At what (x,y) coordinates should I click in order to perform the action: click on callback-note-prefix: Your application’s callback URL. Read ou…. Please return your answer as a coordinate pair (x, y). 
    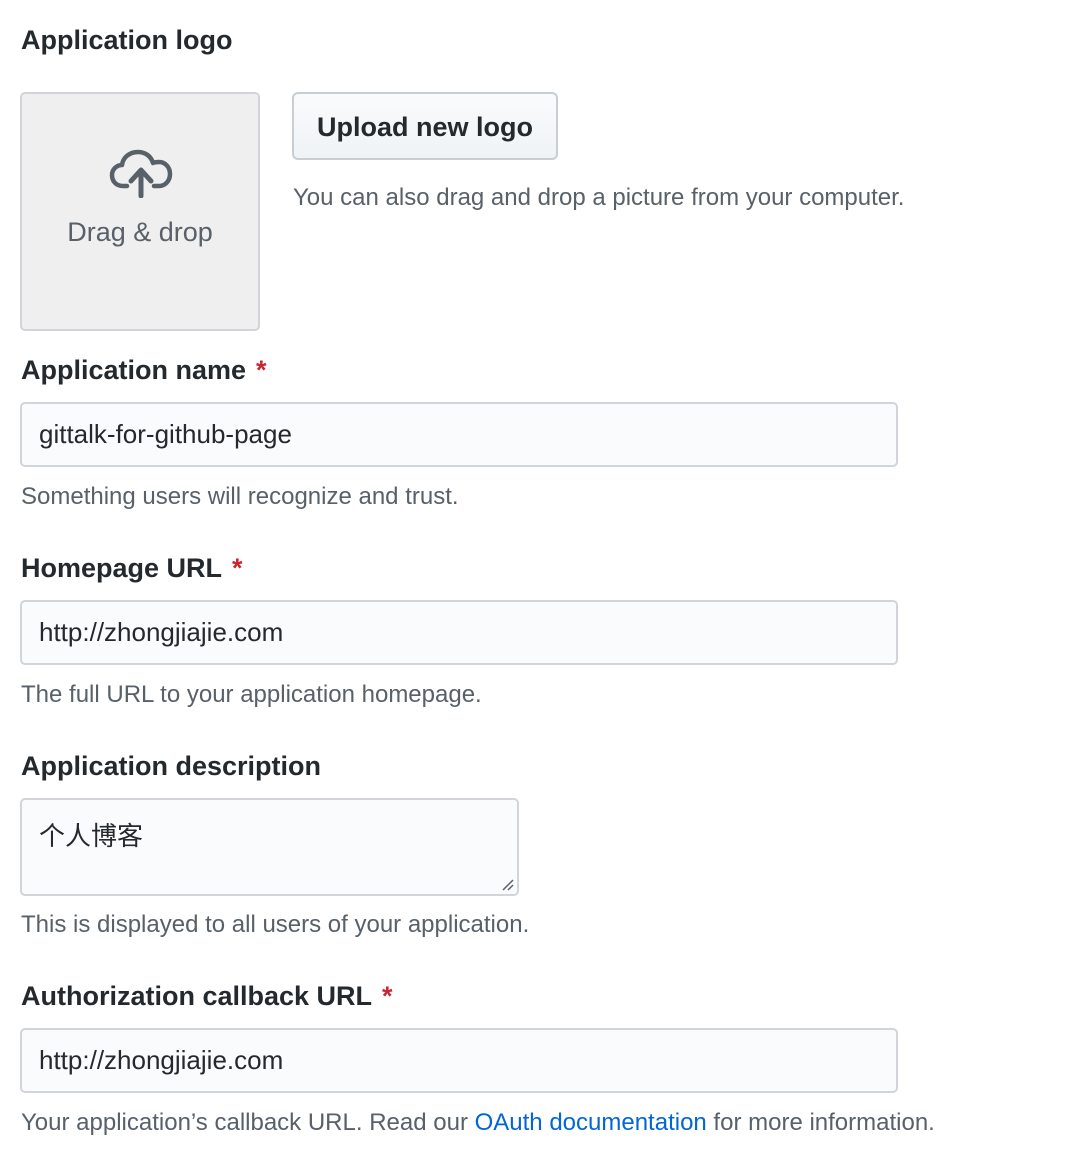
    Looking at the image, I should click on (248, 1122).